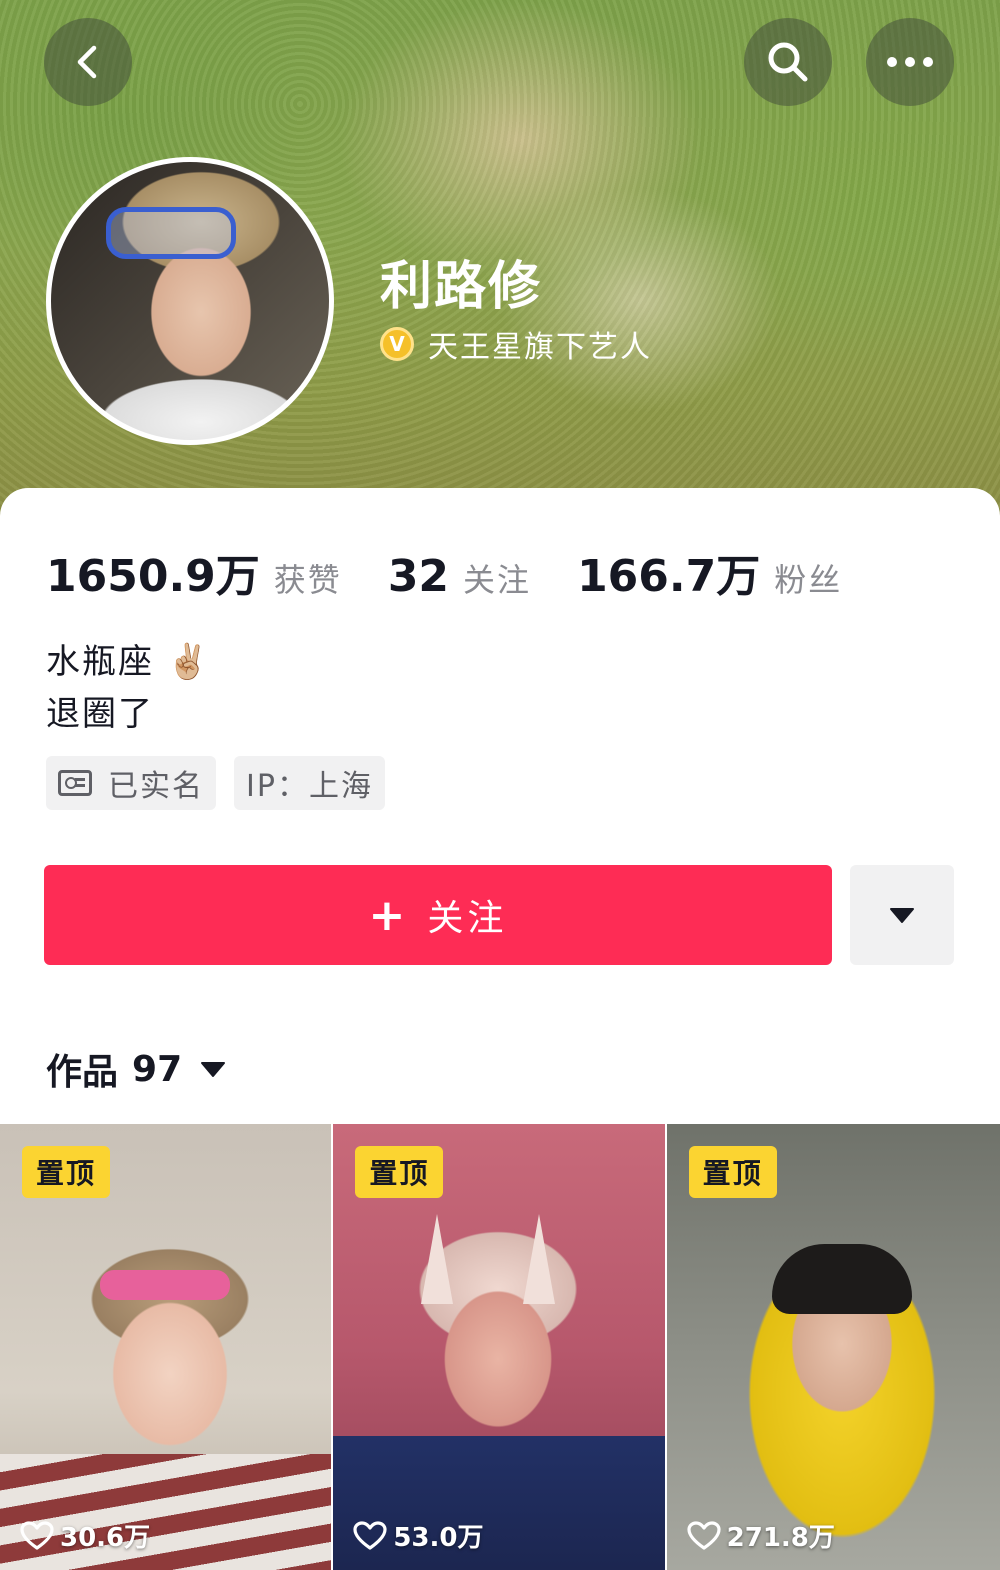 This screenshot has height=1570, width=1000. Describe the element at coordinates (467, 918) in the screenshot. I see `follow-button-label: 关注` at that location.